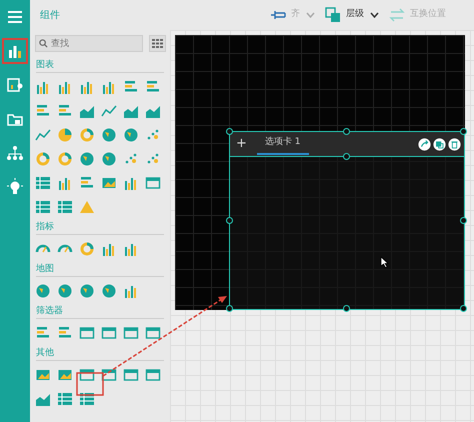 This screenshot has height=422, width=474. Describe the element at coordinates (90, 384) in the screenshot. I see `highlight-frame` at that location.